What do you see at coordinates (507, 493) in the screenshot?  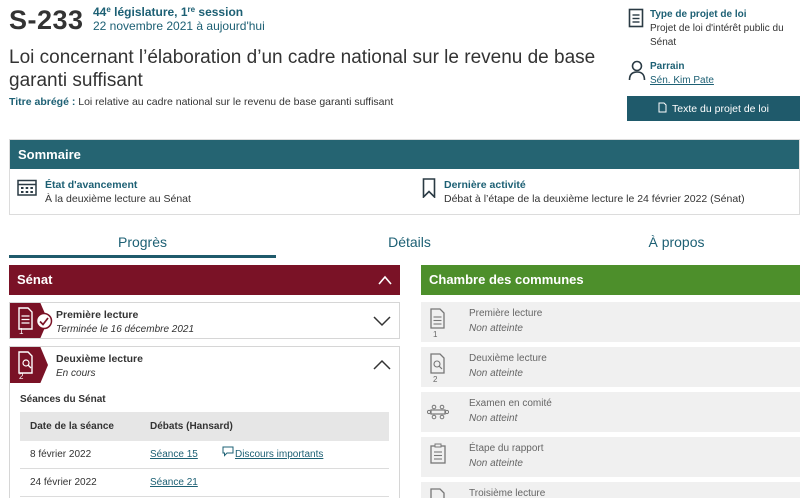 I see `stage-name: Troisième lecture` at bounding box center [507, 493].